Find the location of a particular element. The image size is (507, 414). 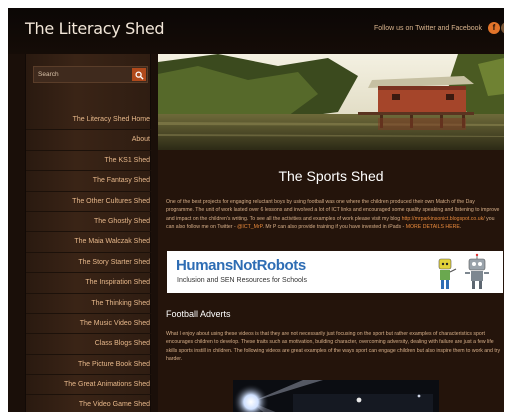

section-heading: Football Adverts is located at coordinates (198, 314).